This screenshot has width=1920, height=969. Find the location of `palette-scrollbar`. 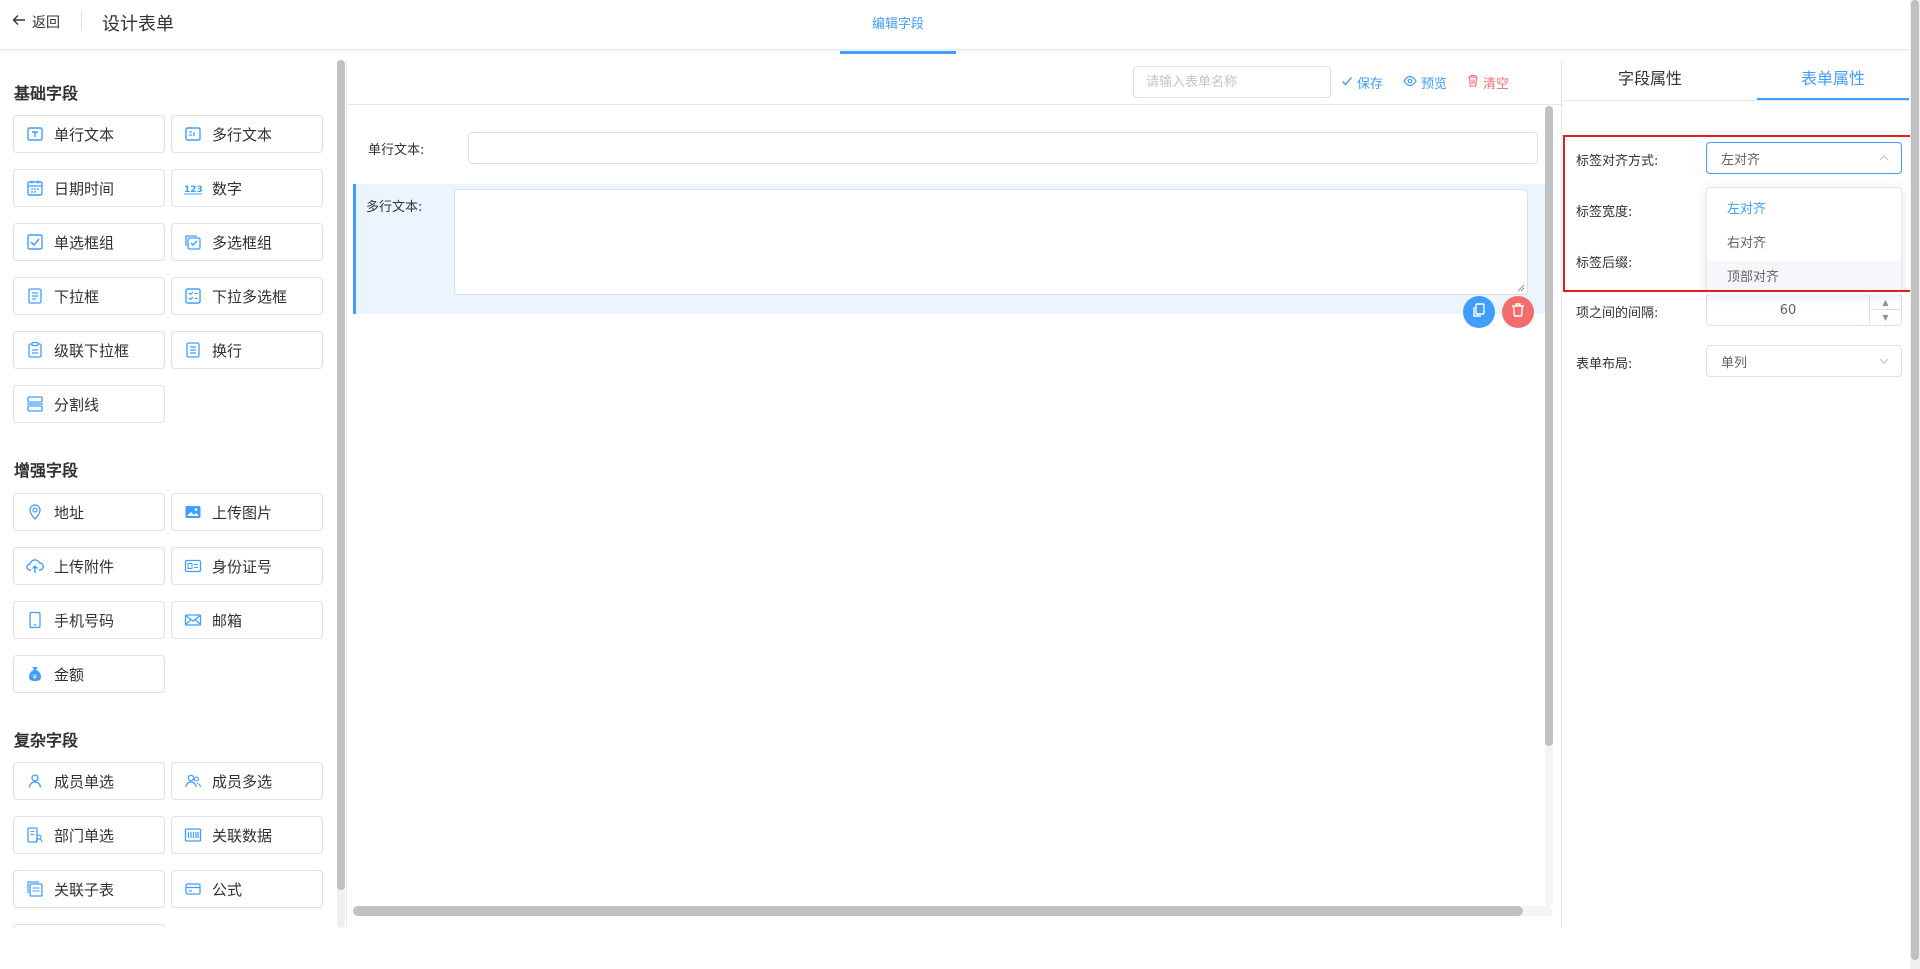

palette-scrollbar is located at coordinates (341, 494).